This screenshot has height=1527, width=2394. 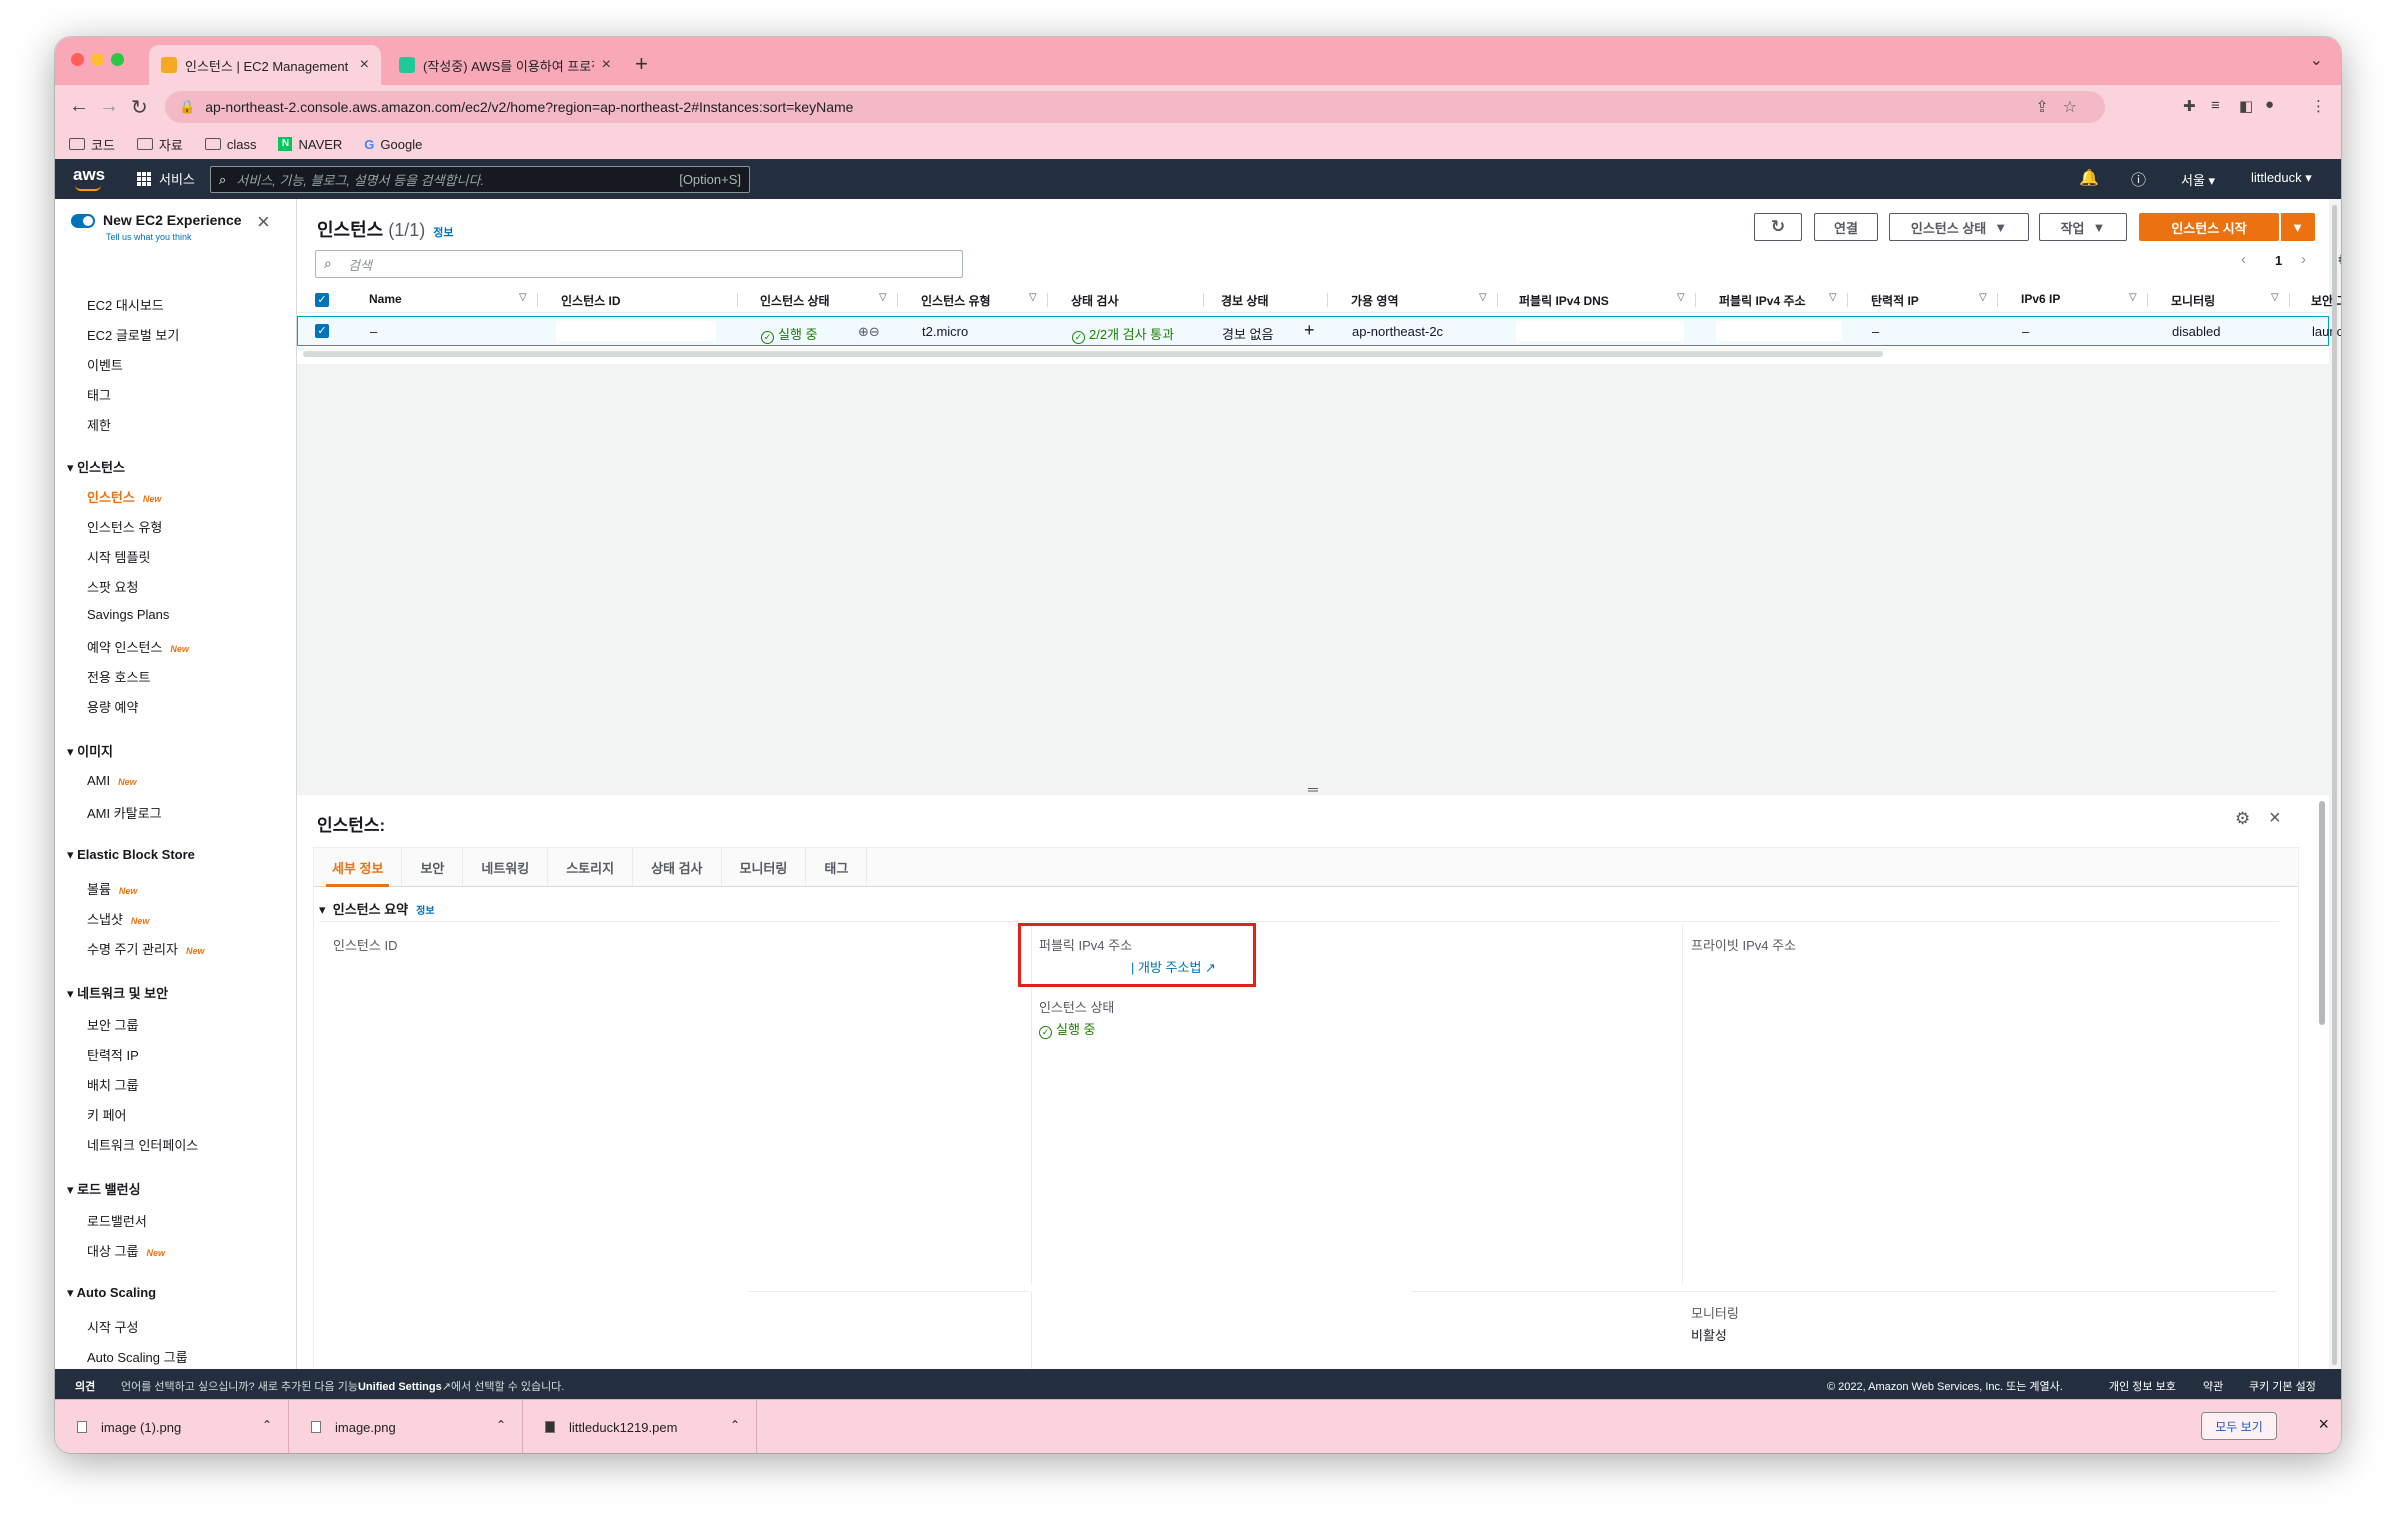 I want to click on close-window-icon, so click(x=77, y=59).